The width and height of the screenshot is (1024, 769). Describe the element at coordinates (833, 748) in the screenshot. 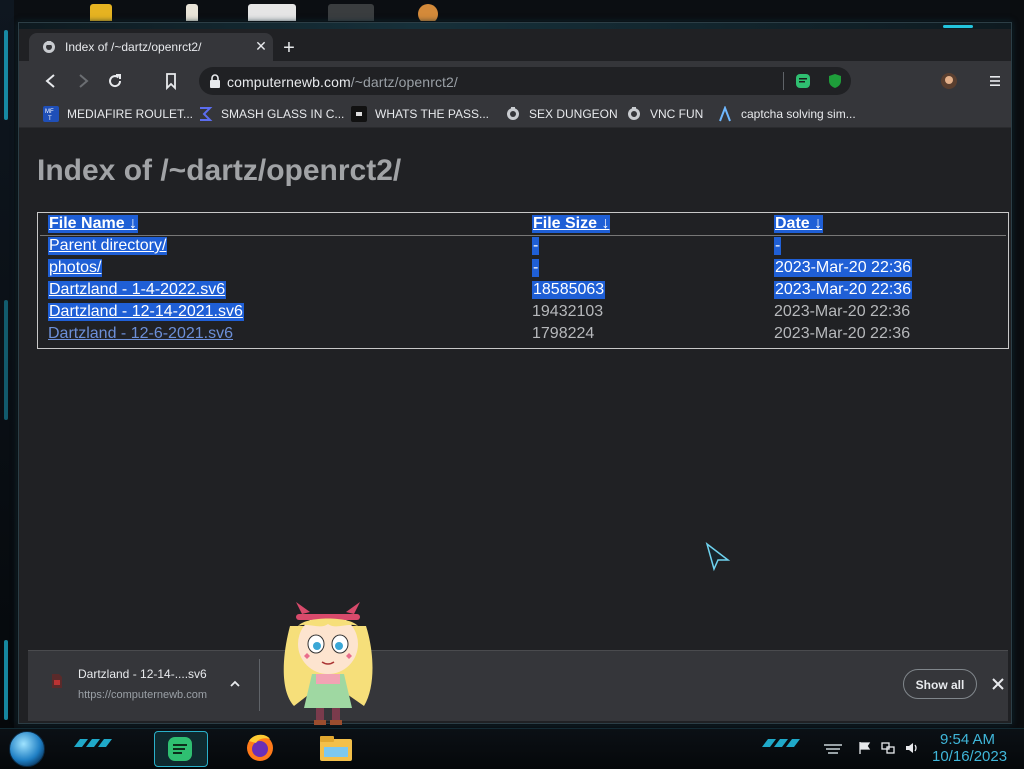

I see `show-hidden-icons-icon` at that location.